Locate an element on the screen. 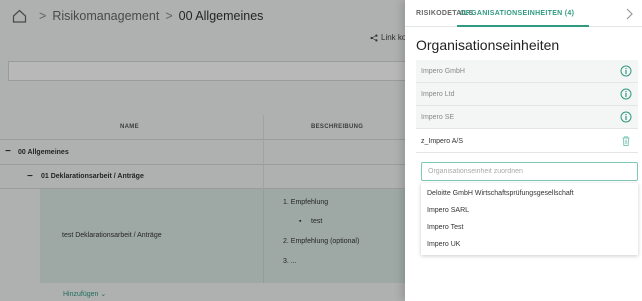 Image resolution: width=642 pixels, height=301 pixels. panel-title: Organisationseinheiten is located at coordinates (488, 45).